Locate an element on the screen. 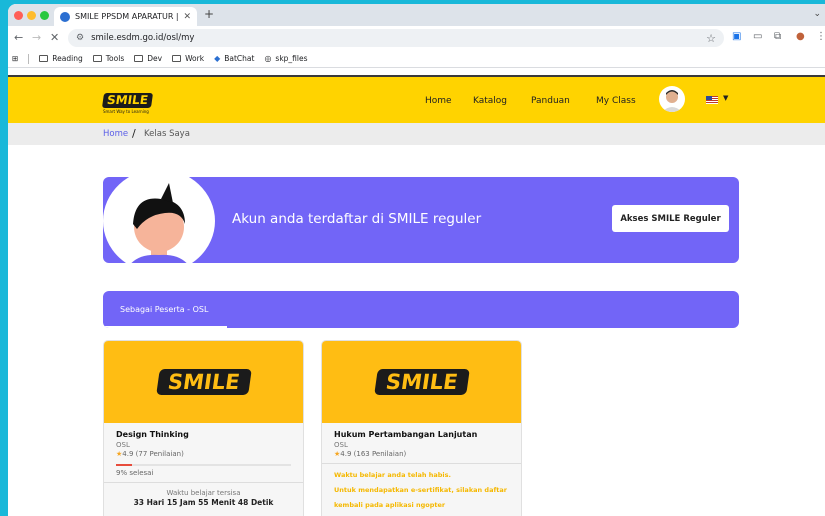 The width and height of the screenshot is (825, 516). batchat-icon: ◆ is located at coordinates (217, 58).